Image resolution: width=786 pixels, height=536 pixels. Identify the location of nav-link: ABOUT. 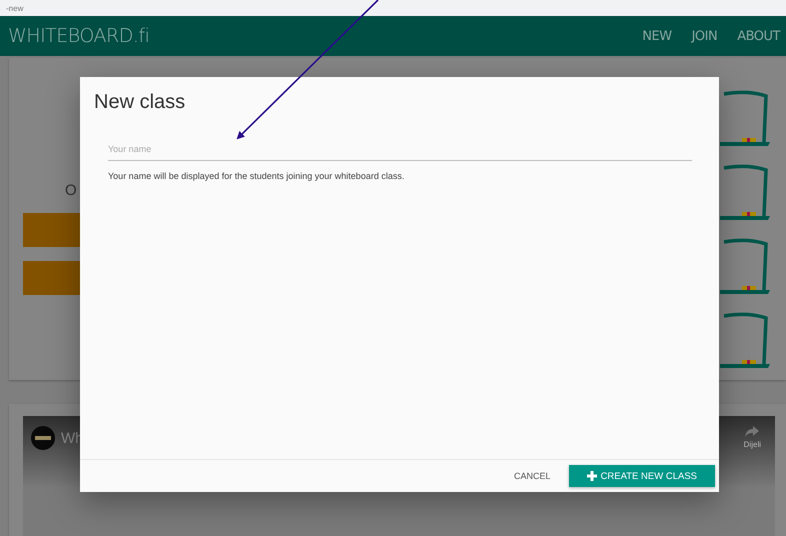
(758, 36).